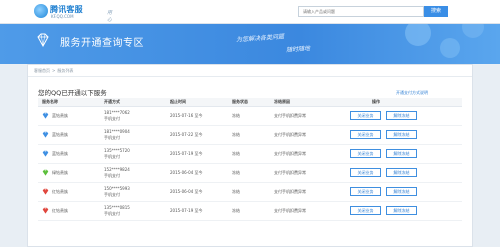 Image resolution: width=500 pixels, height=247 pixels. What do you see at coordinates (397, 102) in the screenshot?
I see `column-header-action: 操作` at bounding box center [397, 102].